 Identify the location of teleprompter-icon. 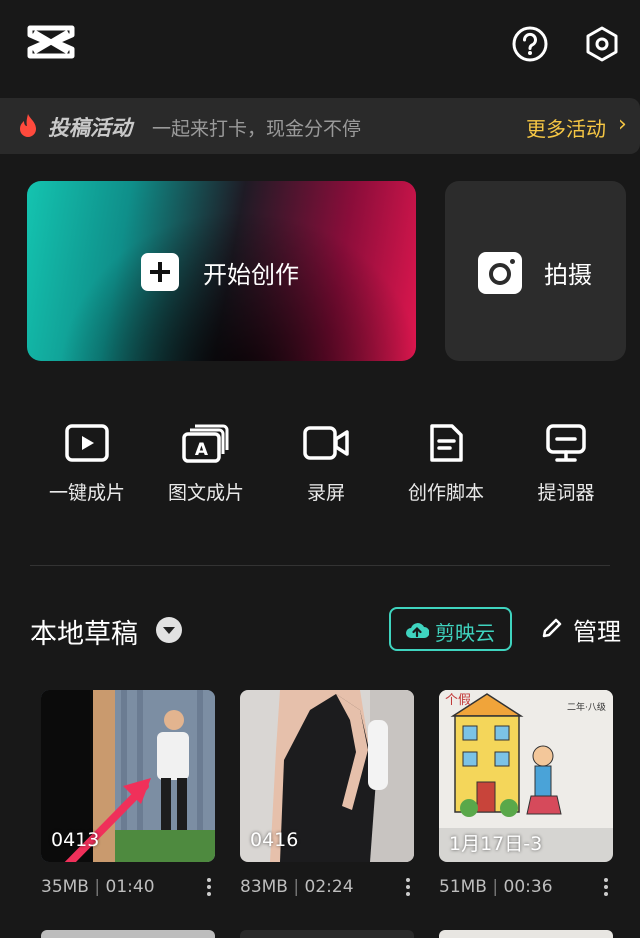
(566, 443).